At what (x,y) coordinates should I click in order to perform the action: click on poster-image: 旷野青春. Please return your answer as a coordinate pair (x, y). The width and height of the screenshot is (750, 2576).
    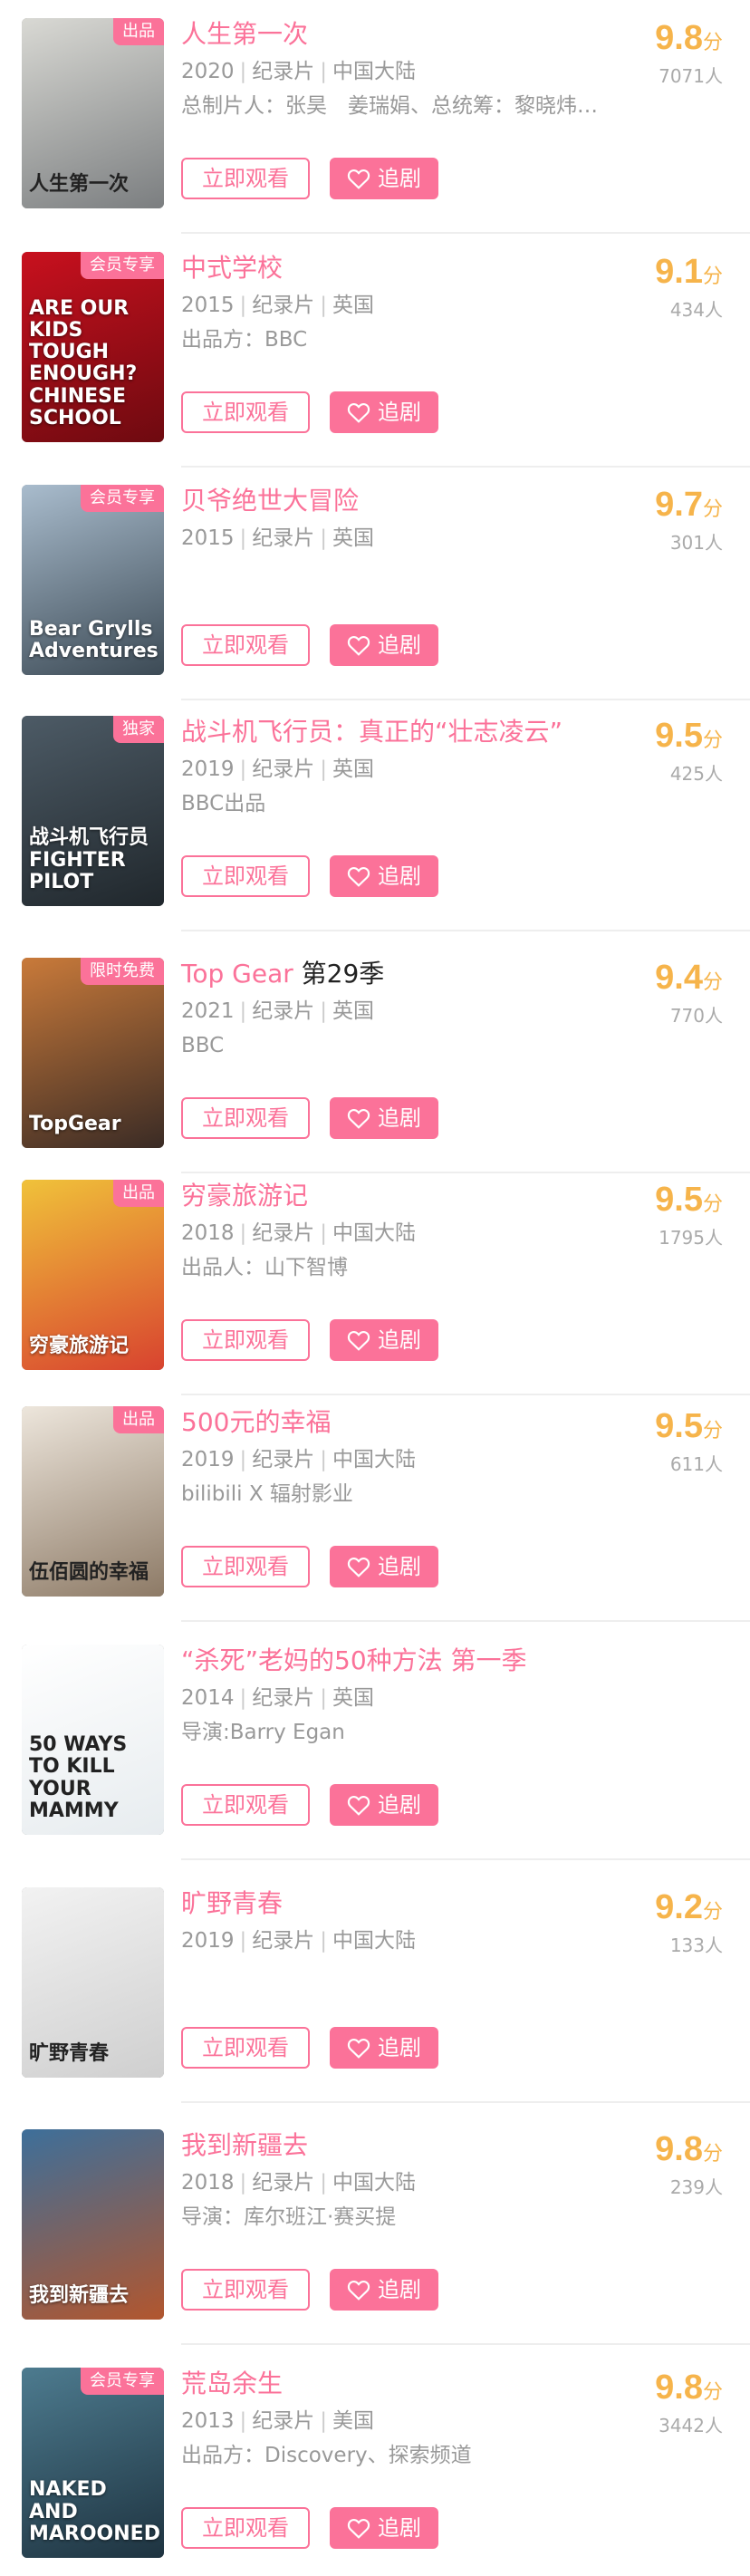
    Looking at the image, I should click on (93, 1982).